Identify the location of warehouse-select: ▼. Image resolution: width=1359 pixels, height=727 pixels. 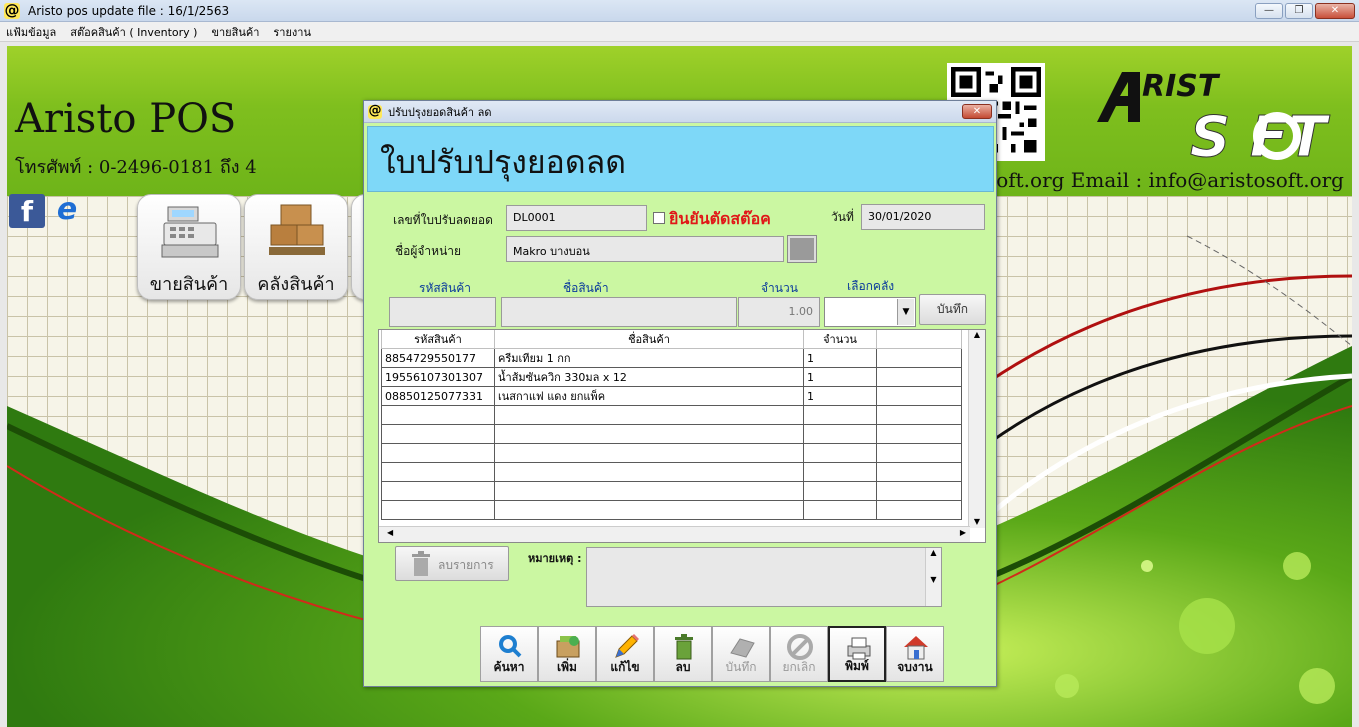
(870, 312).